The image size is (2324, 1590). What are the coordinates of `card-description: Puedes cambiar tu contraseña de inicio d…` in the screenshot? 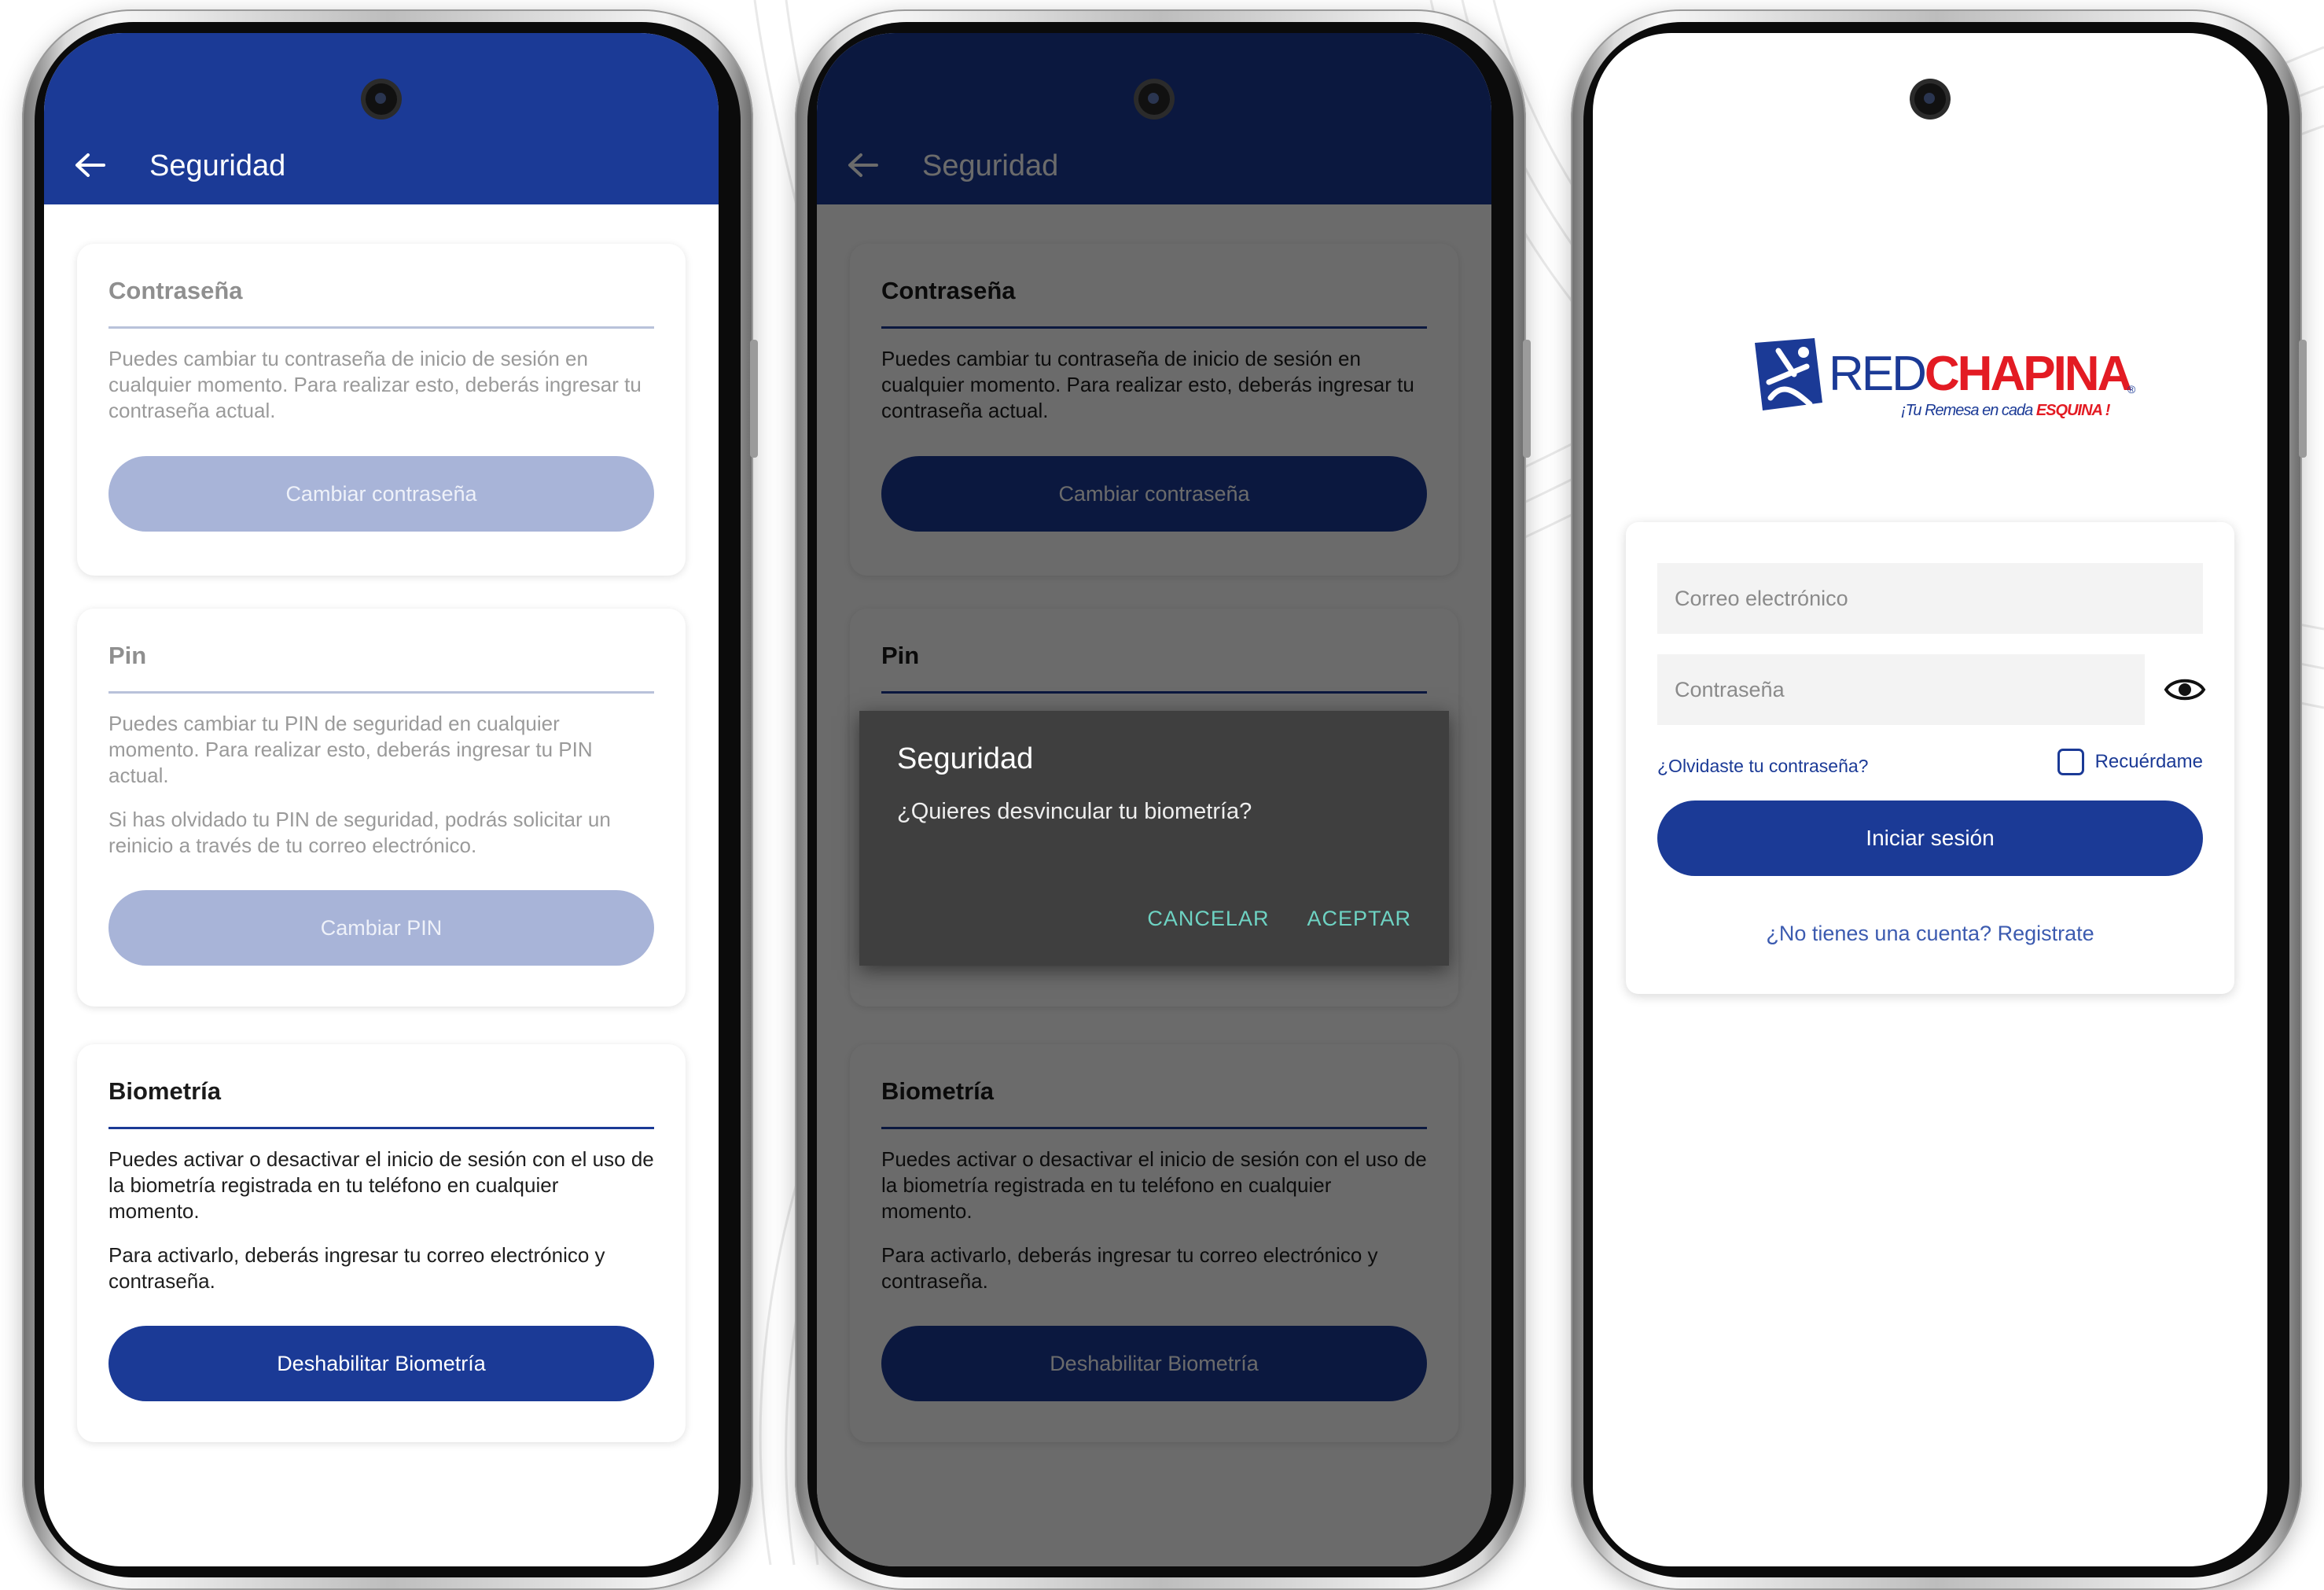 It's located at (375, 384).